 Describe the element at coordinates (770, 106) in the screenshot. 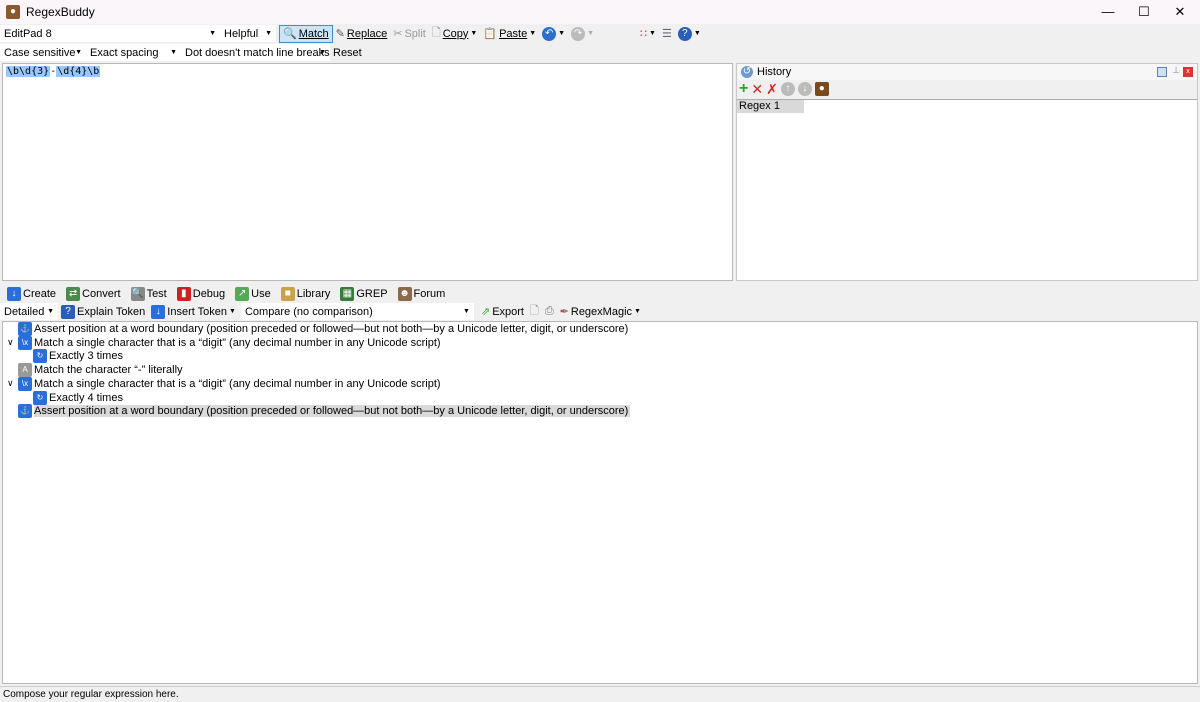

I see `history-item: Regex 1` at that location.